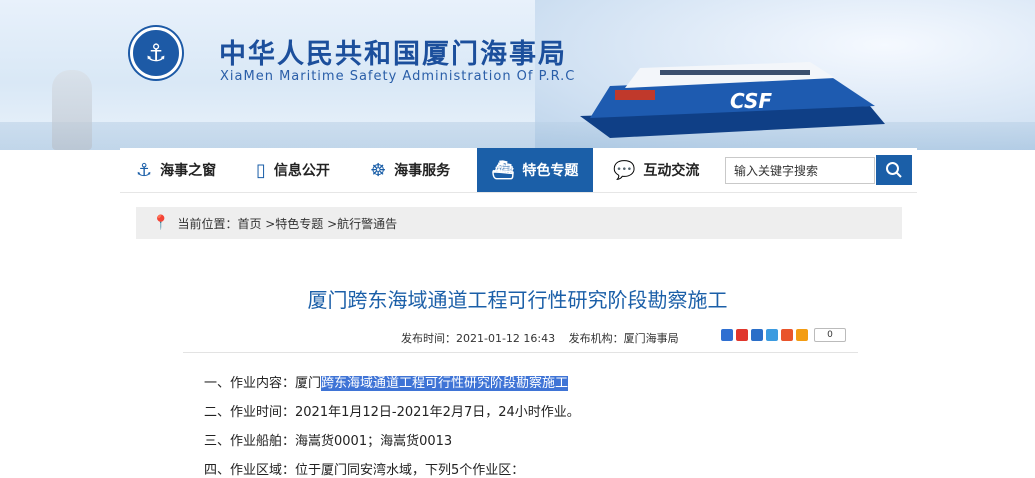  What do you see at coordinates (328, 441) in the screenshot?
I see `article-paragraph: 三、作业船舶：海嵩货0001；海嵩货0013` at bounding box center [328, 441].